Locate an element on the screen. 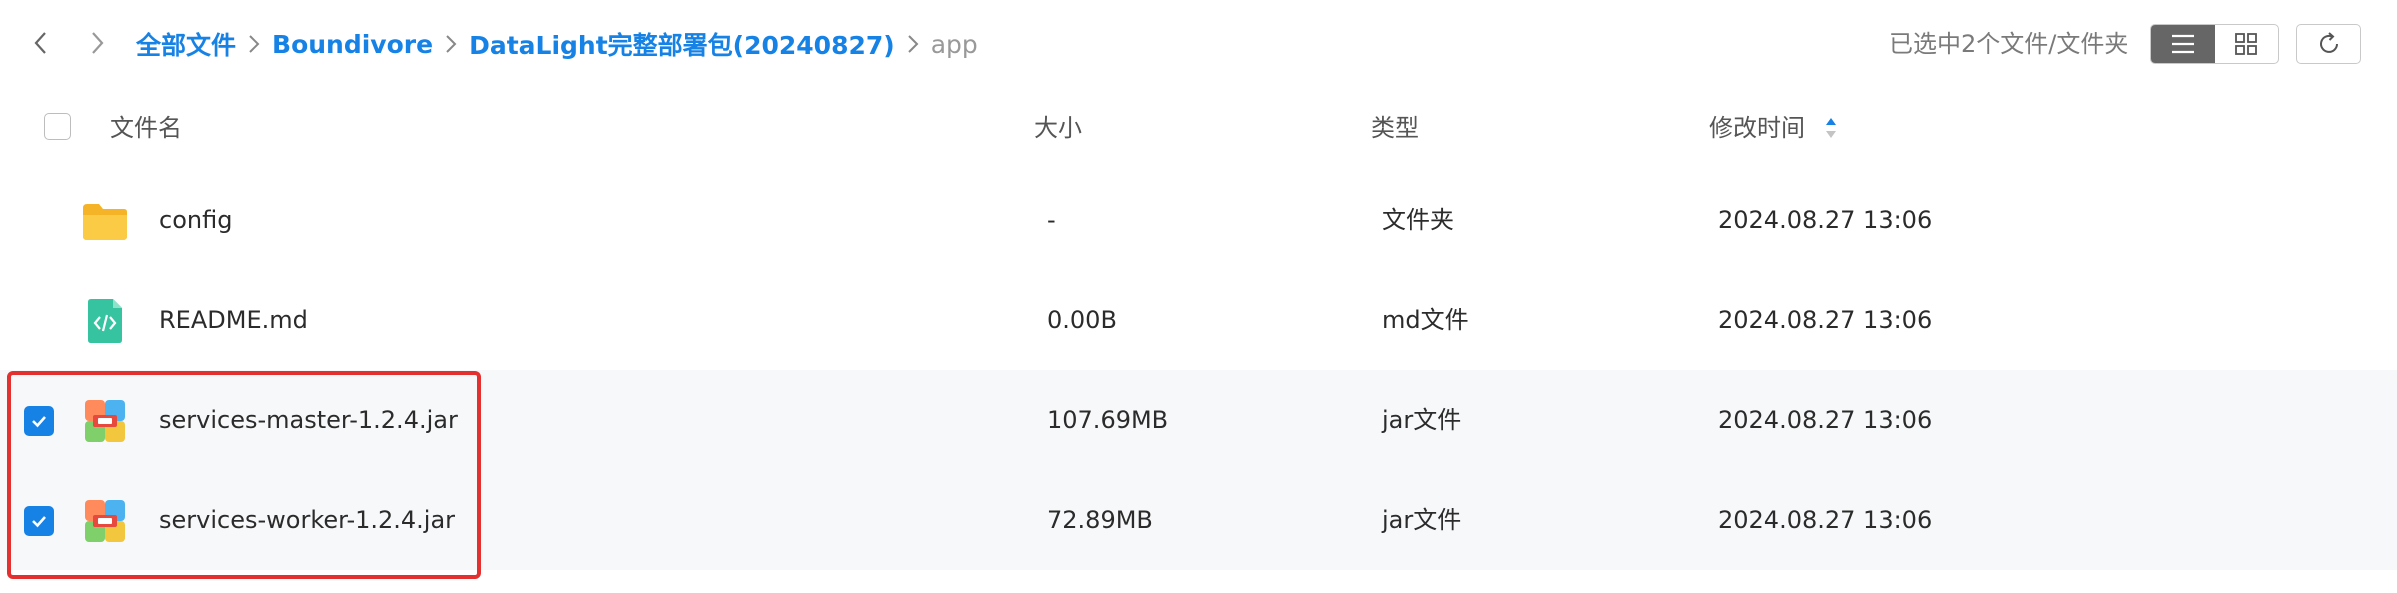 The width and height of the screenshot is (2397, 593). list-icon is located at coordinates (2182, 44).